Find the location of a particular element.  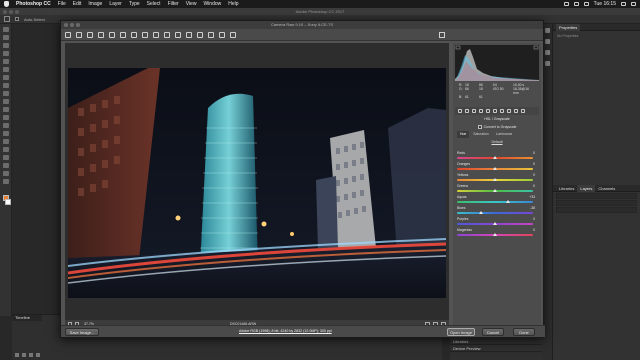

adjustment-brush-icon is located at coordinates (178, 34).